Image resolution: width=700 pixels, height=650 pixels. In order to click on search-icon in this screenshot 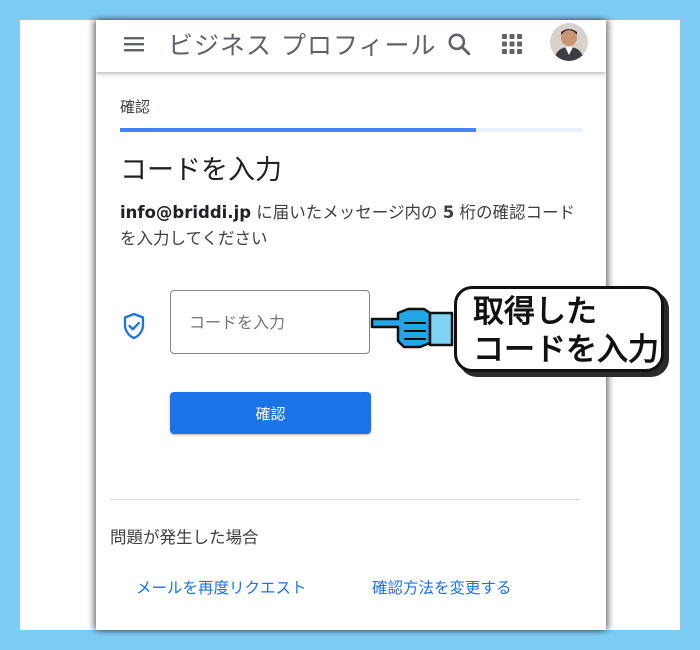, I will do `click(459, 44)`.